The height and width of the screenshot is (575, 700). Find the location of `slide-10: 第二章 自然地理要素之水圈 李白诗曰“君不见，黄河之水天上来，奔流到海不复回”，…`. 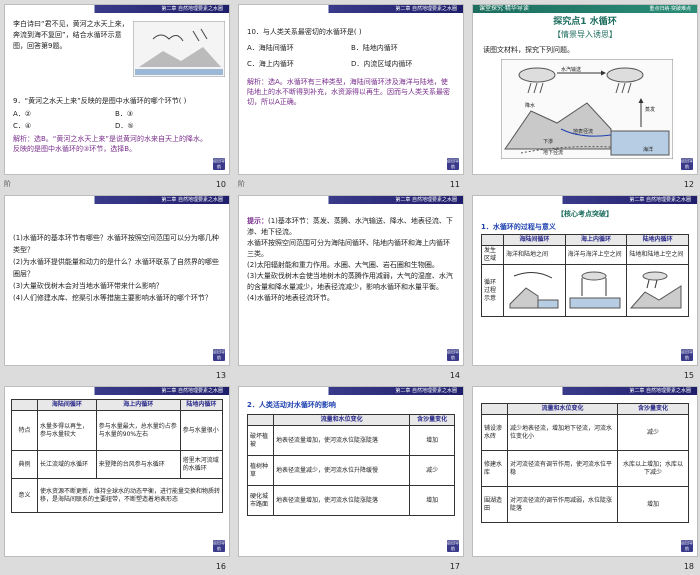

slide-10: 第二章 自然地理要素之水圈 李白诗曰“君不见，黄河之水天上来，奔流到海不复回”，… is located at coordinates (117, 95).